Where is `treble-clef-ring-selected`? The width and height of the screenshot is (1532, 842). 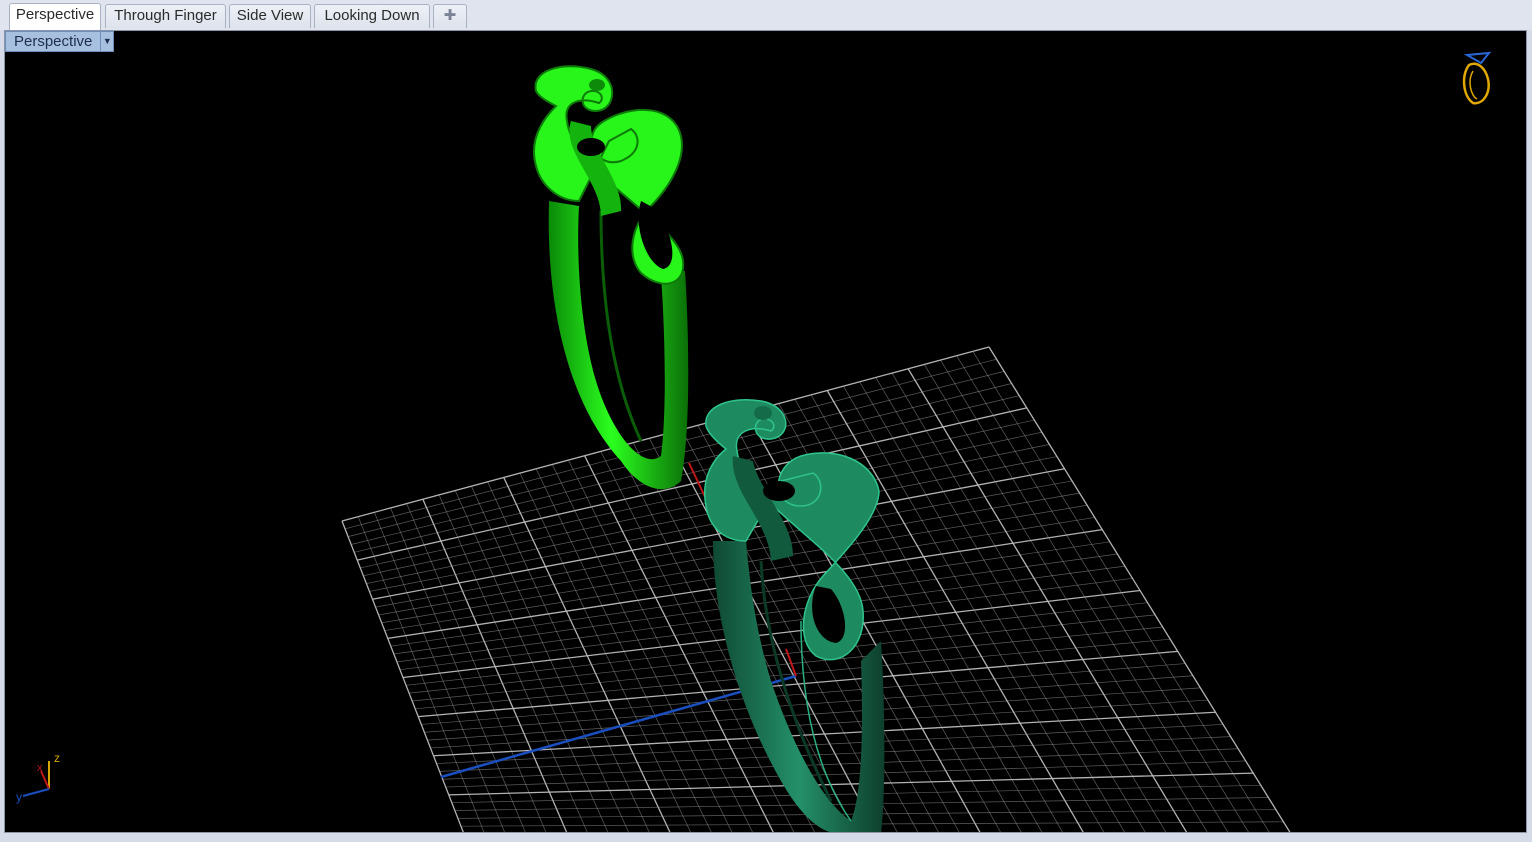
treble-clef-ring-selected is located at coordinates (610, 277).